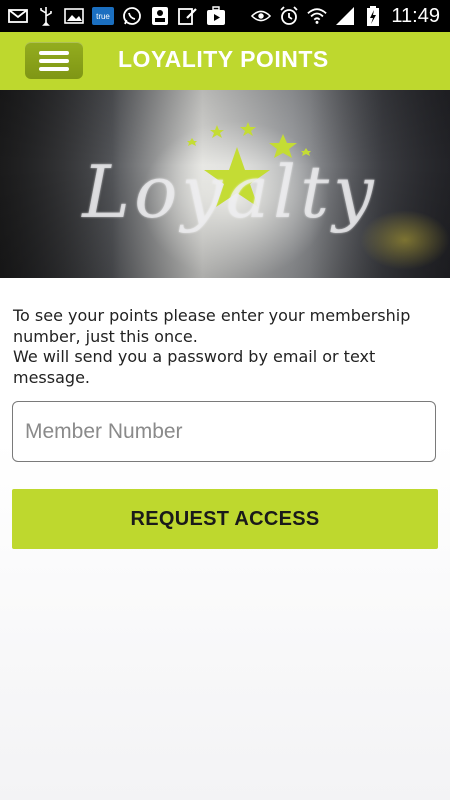 The width and height of the screenshot is (450, 800). What do you see at coordinates (345, 16) in the screenshot?
I see `signal-icon` at bounding box center [345, 16].